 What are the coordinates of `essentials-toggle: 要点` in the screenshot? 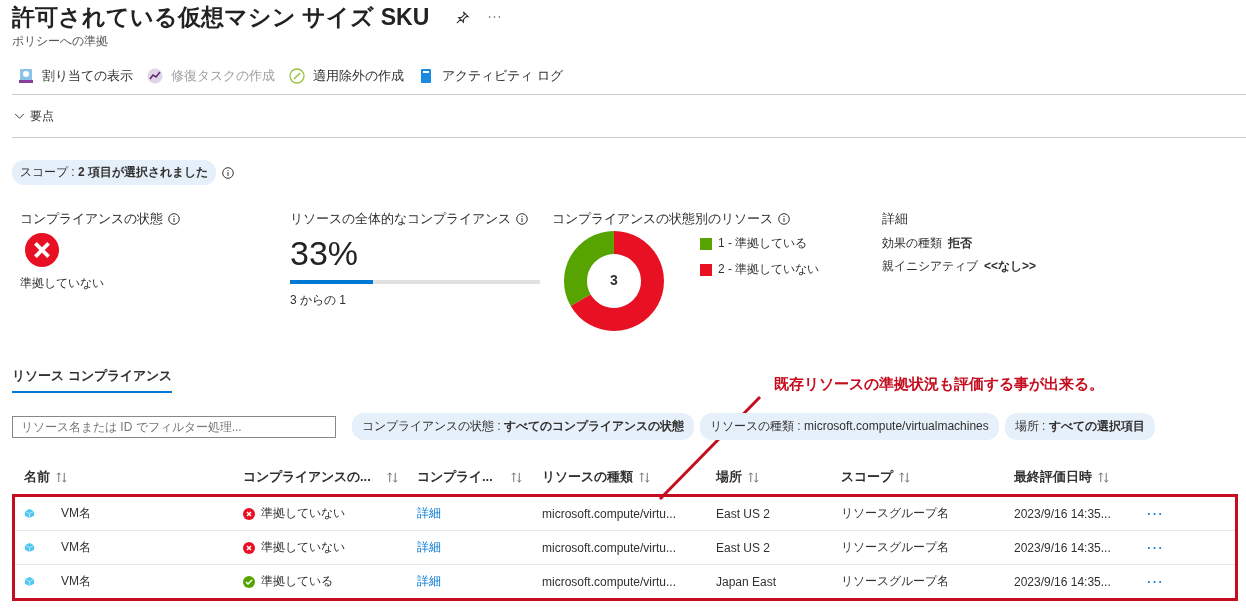 It's located at (27, 116).